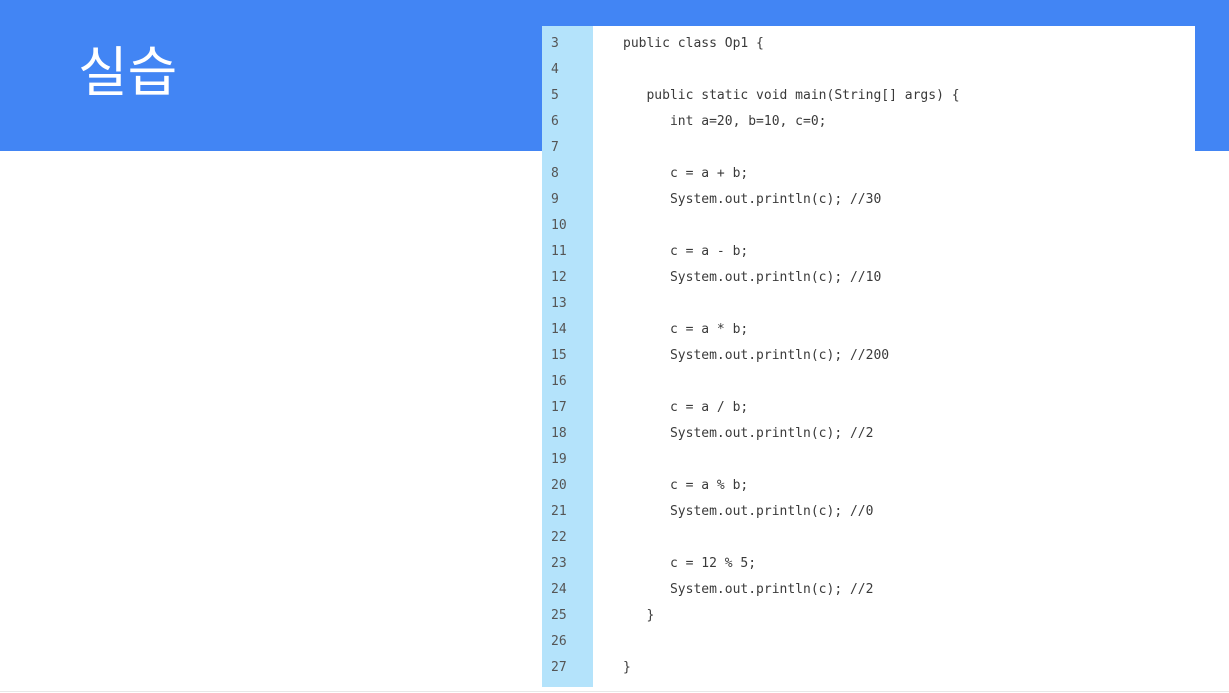  Describe the element at coordinates (559, 537) in the screenshot. I see `line-number: 22` at that location.